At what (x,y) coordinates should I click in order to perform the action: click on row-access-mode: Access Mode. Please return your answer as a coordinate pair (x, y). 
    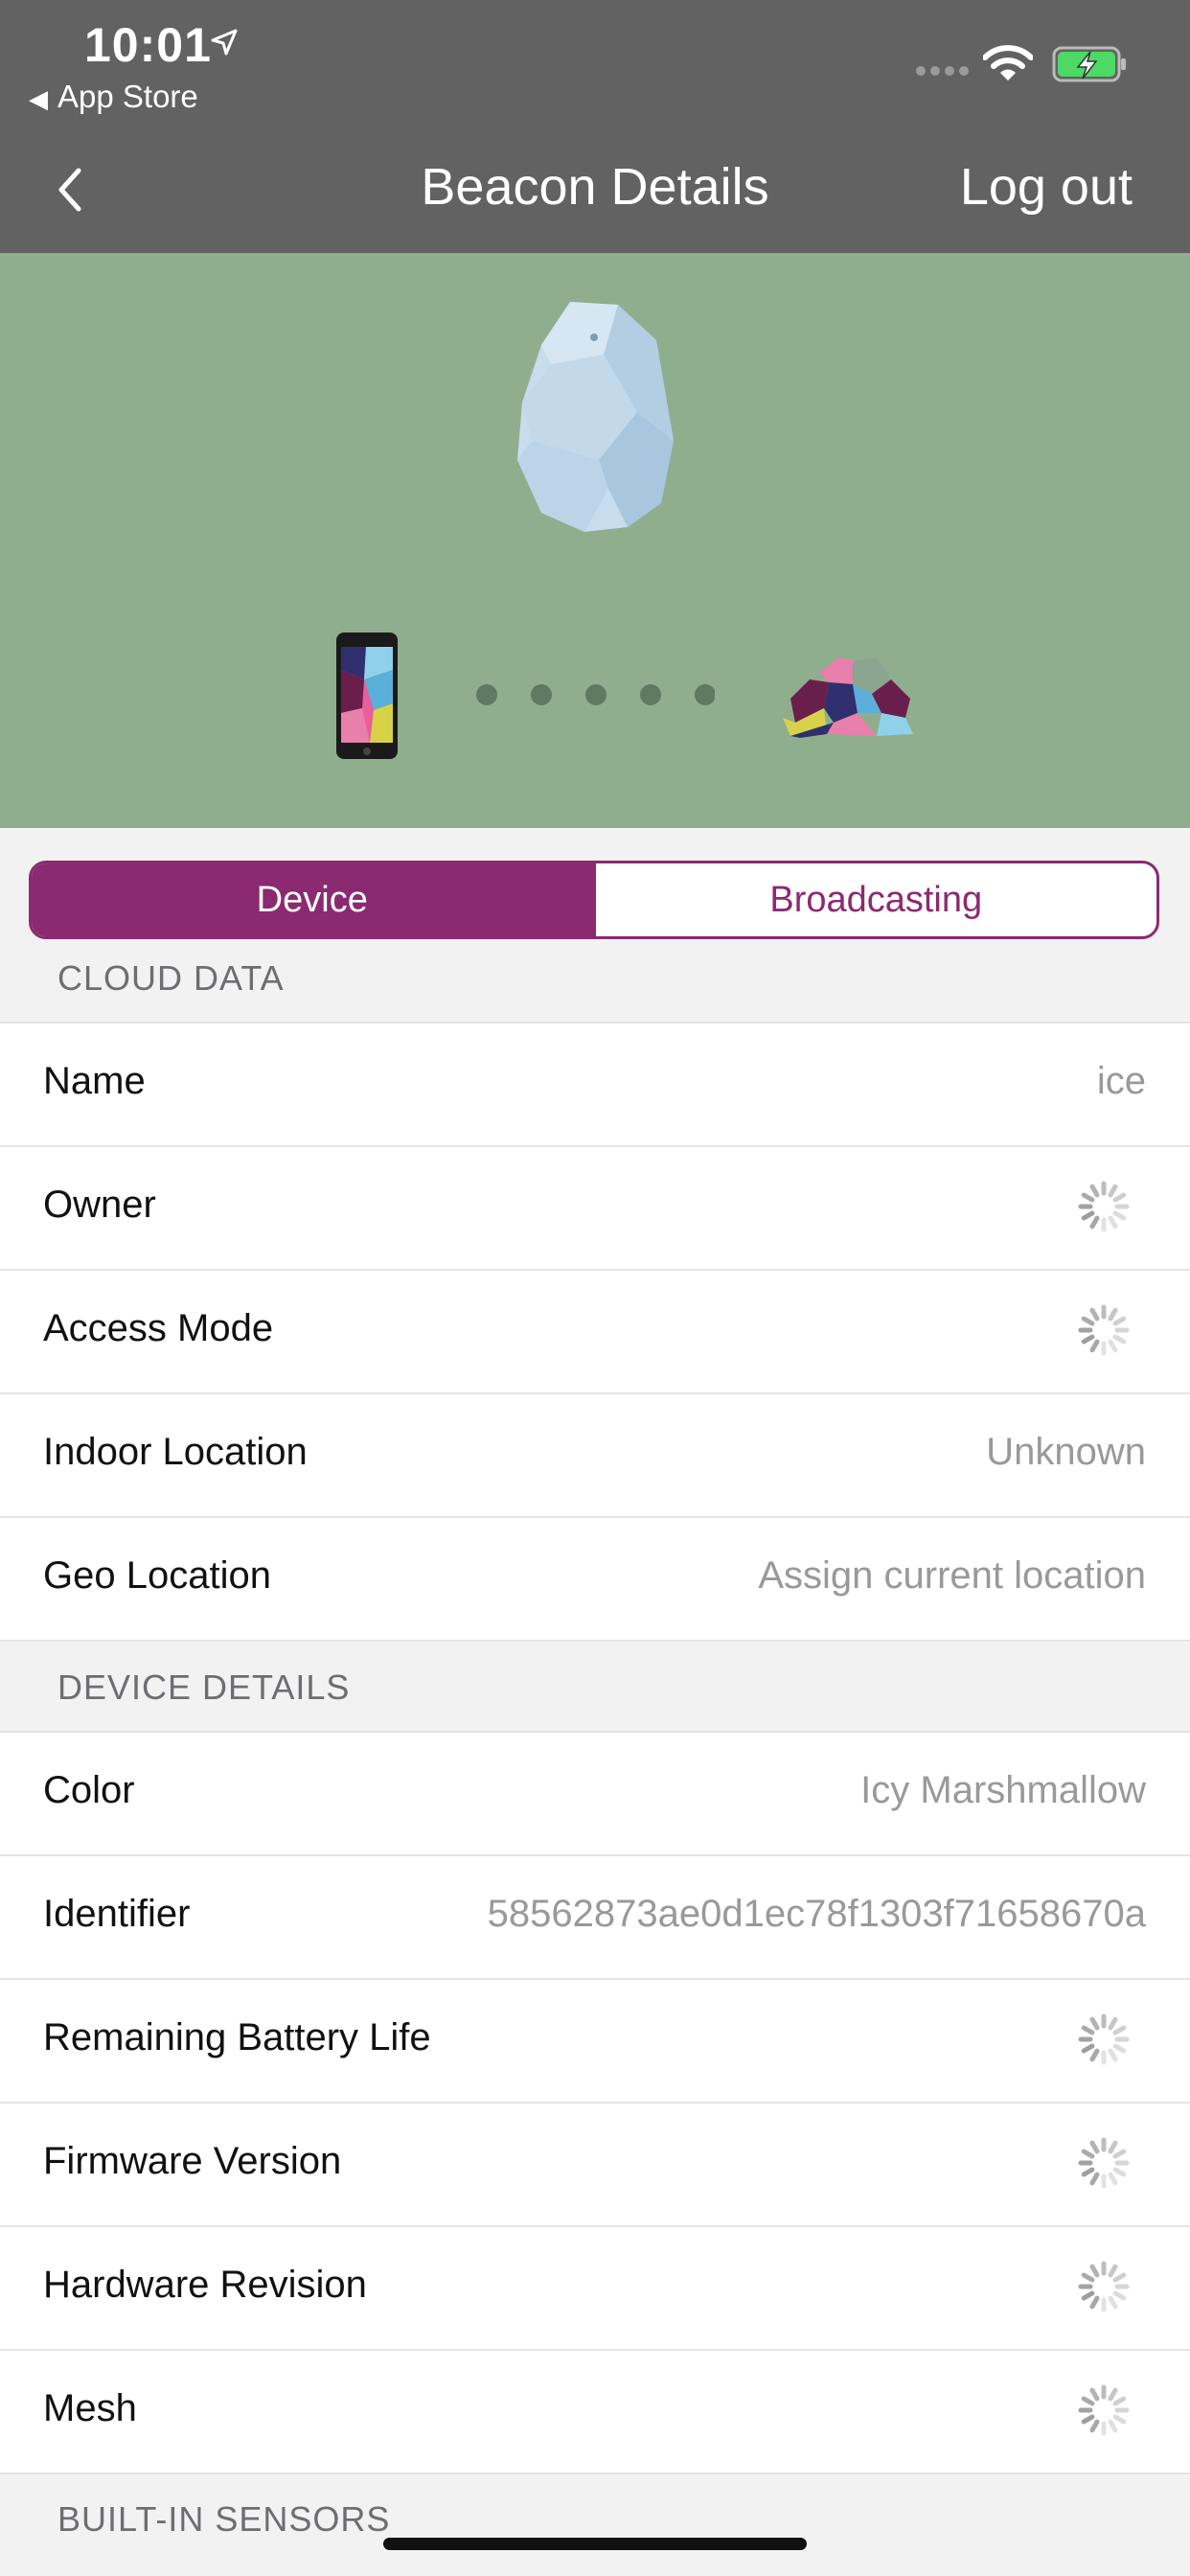
    Looking at the image, I should click on (595, 1332).